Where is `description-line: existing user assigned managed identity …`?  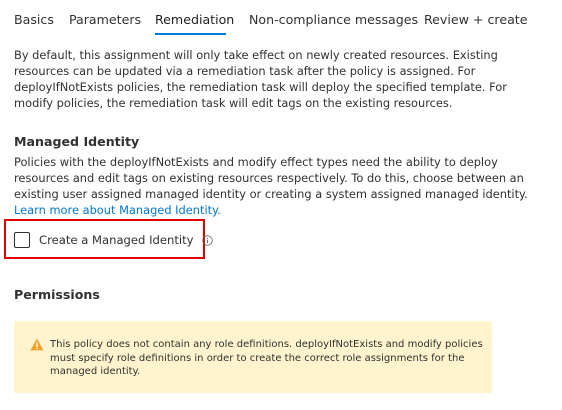 description-line: existing user assigned managed identity … is located at coordinates (271, 194).